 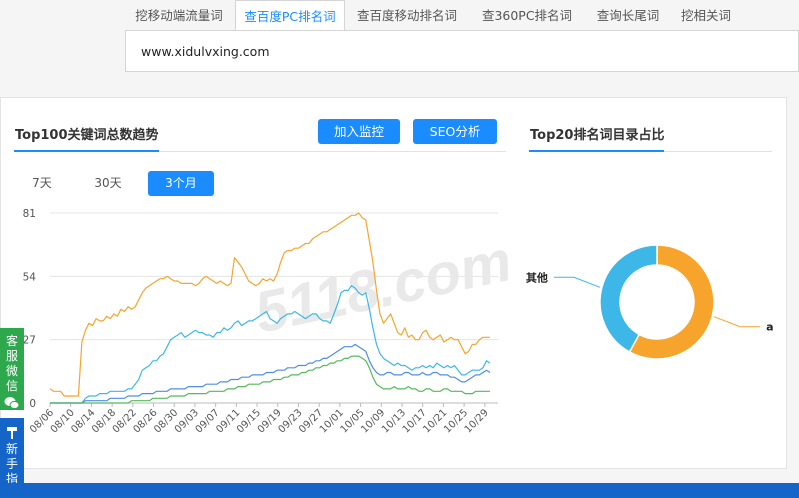 I want to click on pie-slice-label: 其他, so click(x=537, y=277).